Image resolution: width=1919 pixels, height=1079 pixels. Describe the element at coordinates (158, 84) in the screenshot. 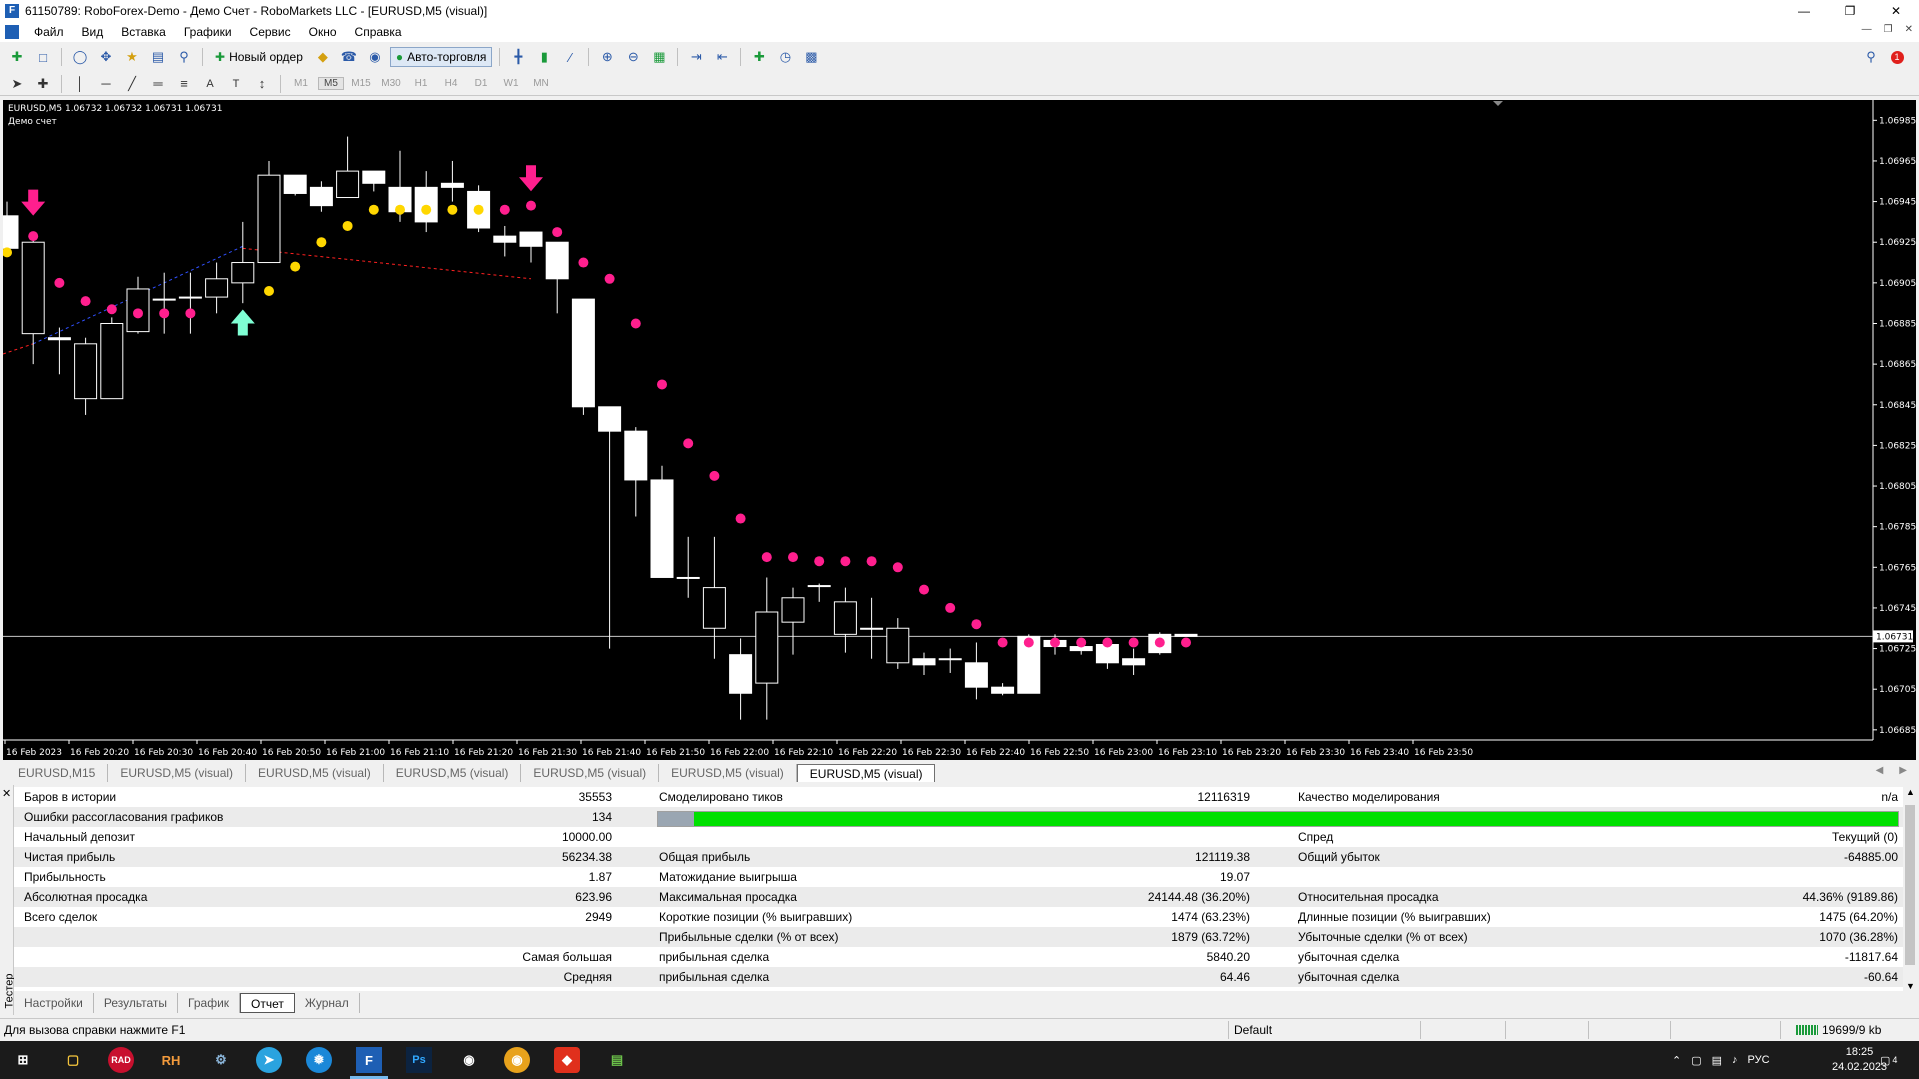

I see `channel-icon: ═` at that location.